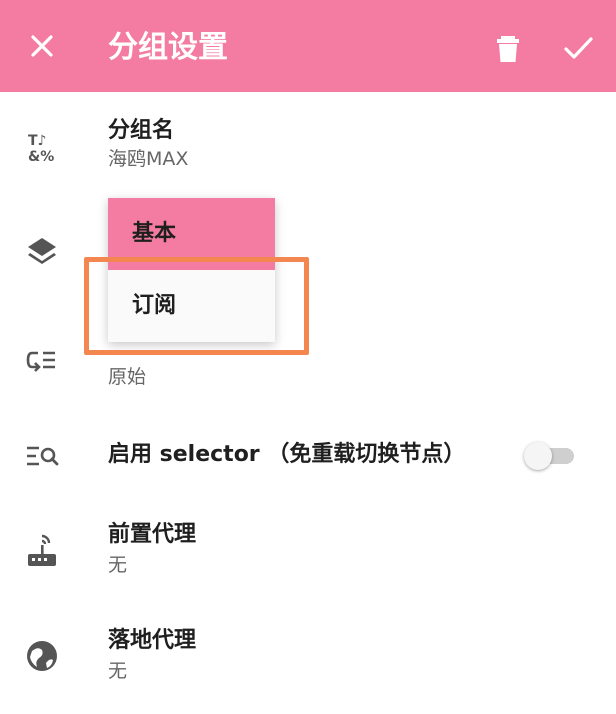 This screenshot has width=616, height=714. Describe the element at coordinates (118, 671) in the screenshot. I see `landing-proxy-value: 无` at that location.